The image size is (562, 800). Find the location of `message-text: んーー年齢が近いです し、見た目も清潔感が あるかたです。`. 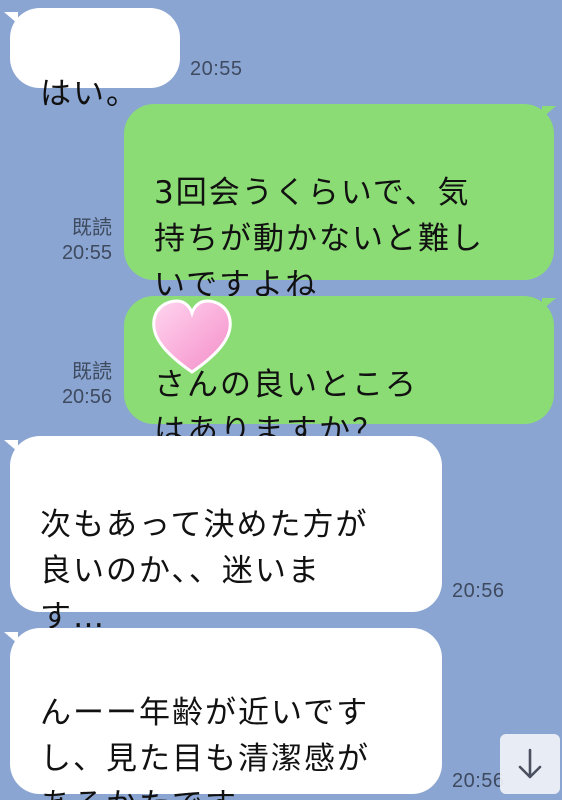

message-text: んーー年齢が近いです し、見た目も清潔感が あるかたです。 is located at coordinates (205, 747).